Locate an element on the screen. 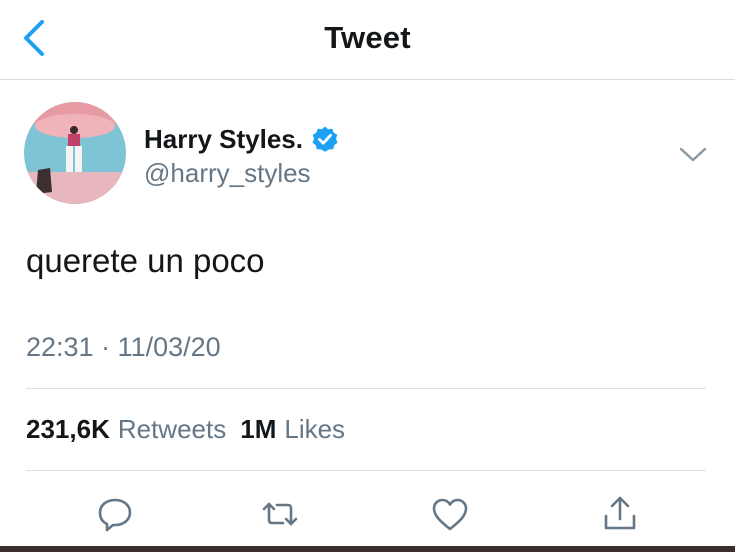 The height and width of the screenshot is (552, 735). retweets-stat: 231,6K Retweets is located at coordinates (126, 429).